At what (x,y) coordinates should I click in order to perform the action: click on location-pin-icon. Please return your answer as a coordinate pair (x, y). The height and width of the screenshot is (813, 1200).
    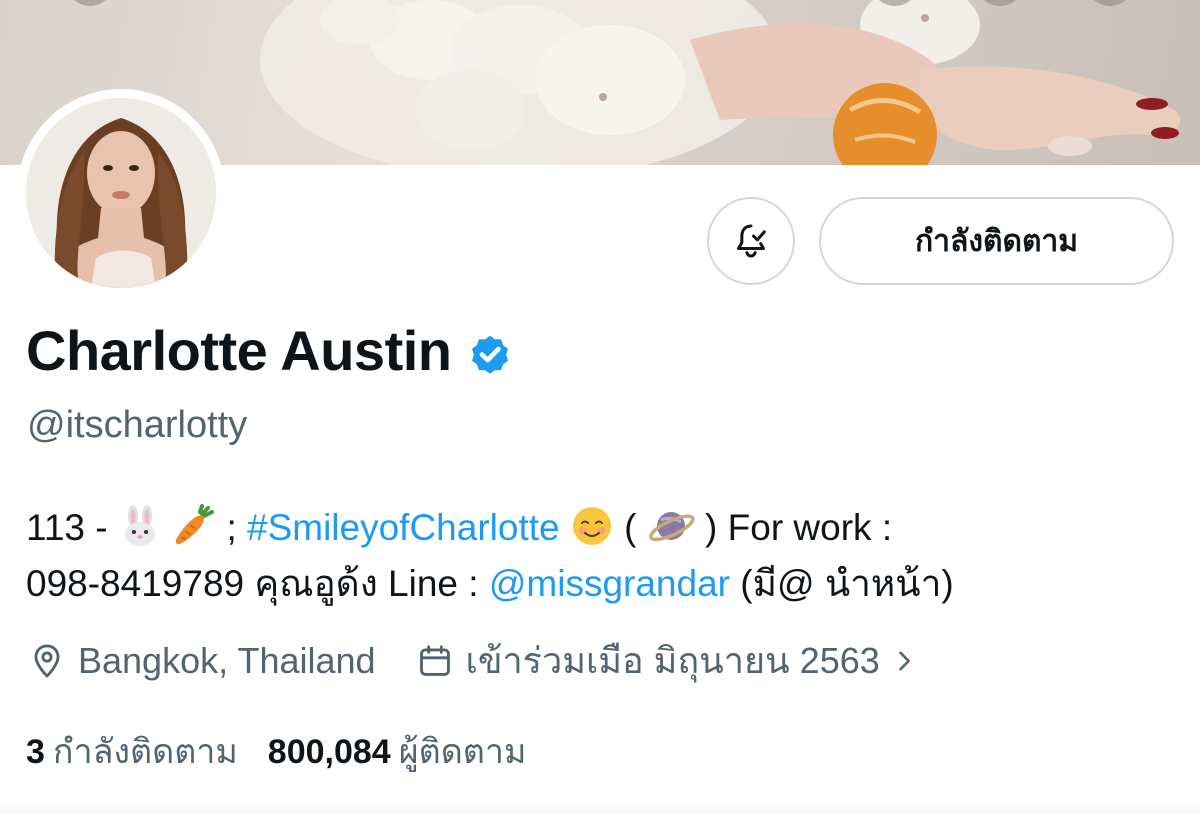
    Looking at the image, I should click on (47, 661).